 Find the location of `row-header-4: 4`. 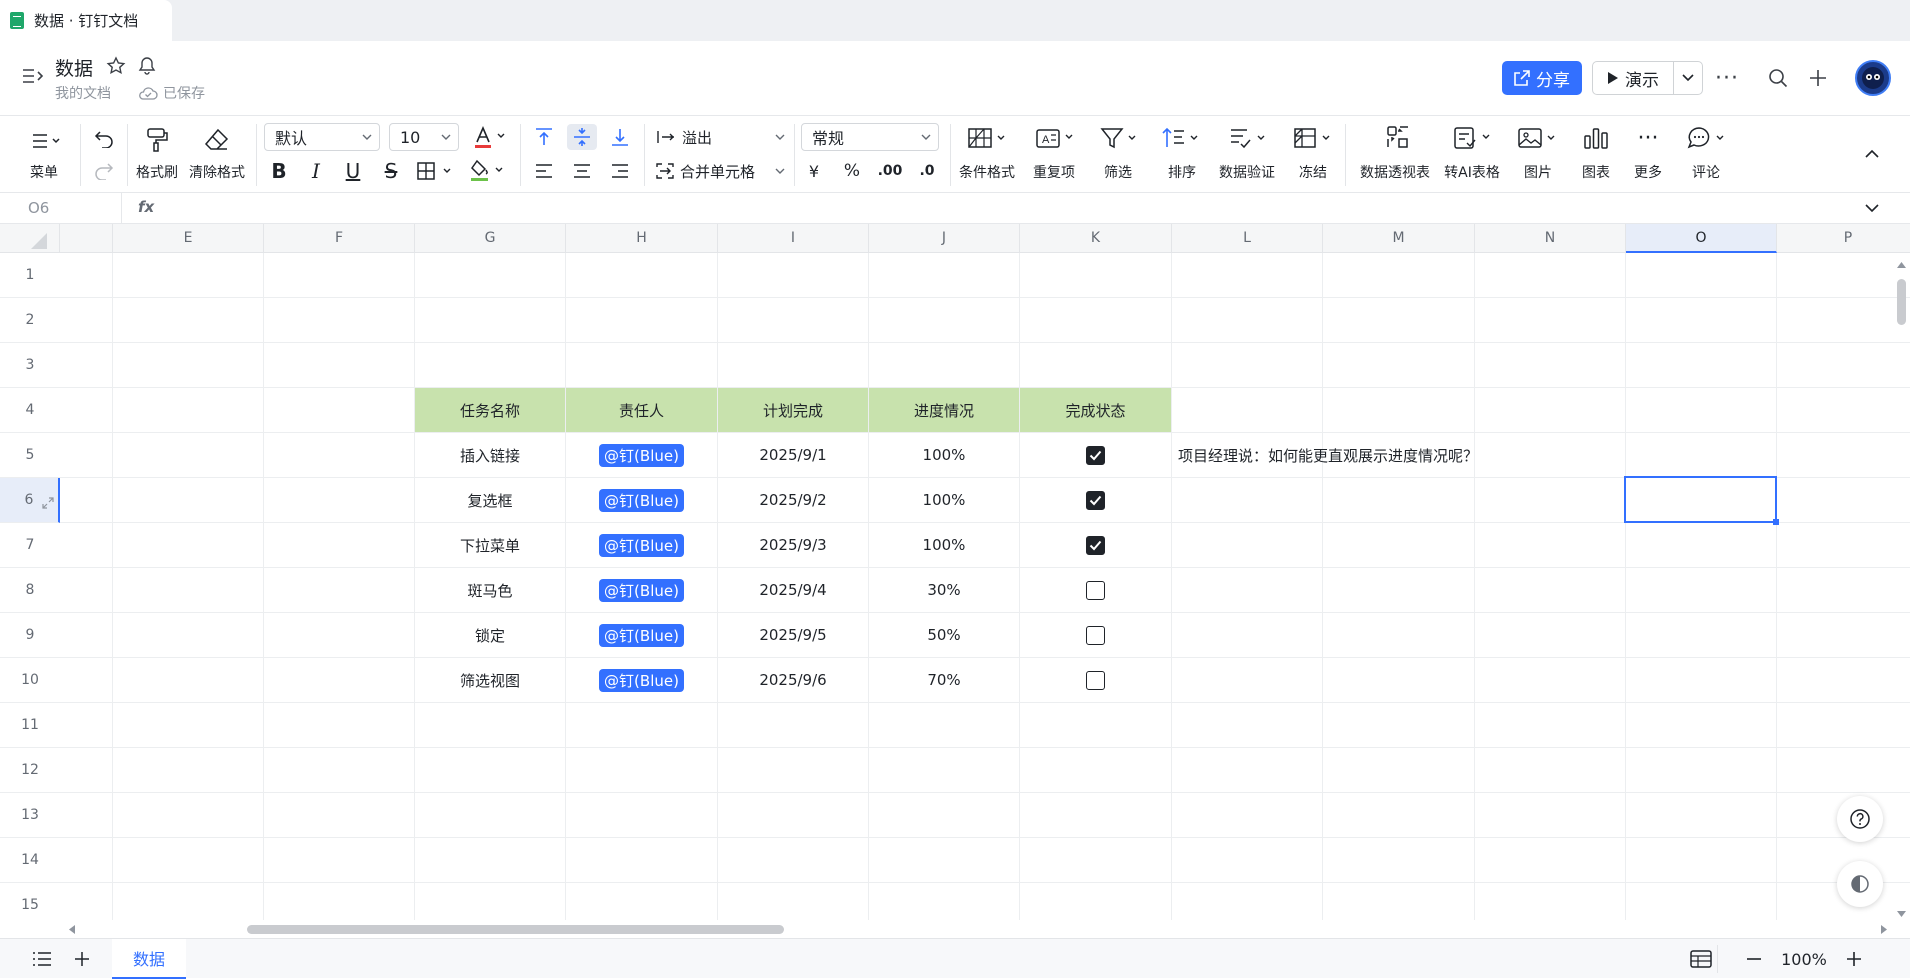

row-header-4: 4 is located at coordinates (30, 410).